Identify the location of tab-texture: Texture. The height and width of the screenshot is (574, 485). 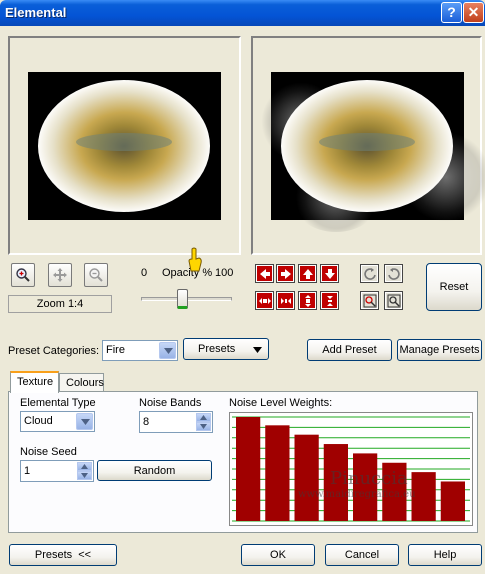
(34, 382).